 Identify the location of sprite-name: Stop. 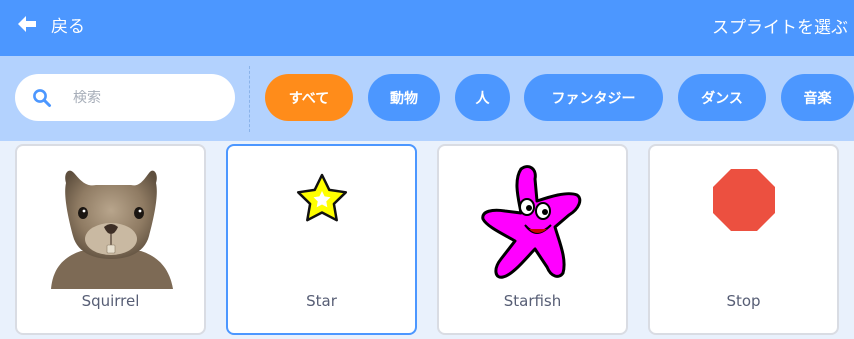
(743, 301).